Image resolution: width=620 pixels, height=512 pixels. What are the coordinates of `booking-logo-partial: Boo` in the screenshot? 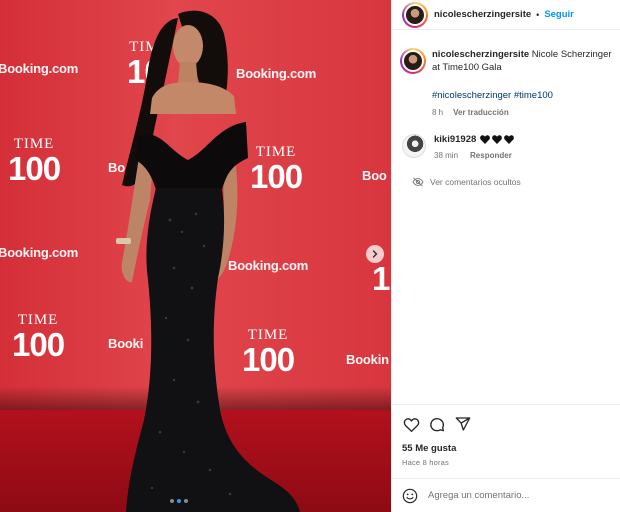 It's located at (374, 175).